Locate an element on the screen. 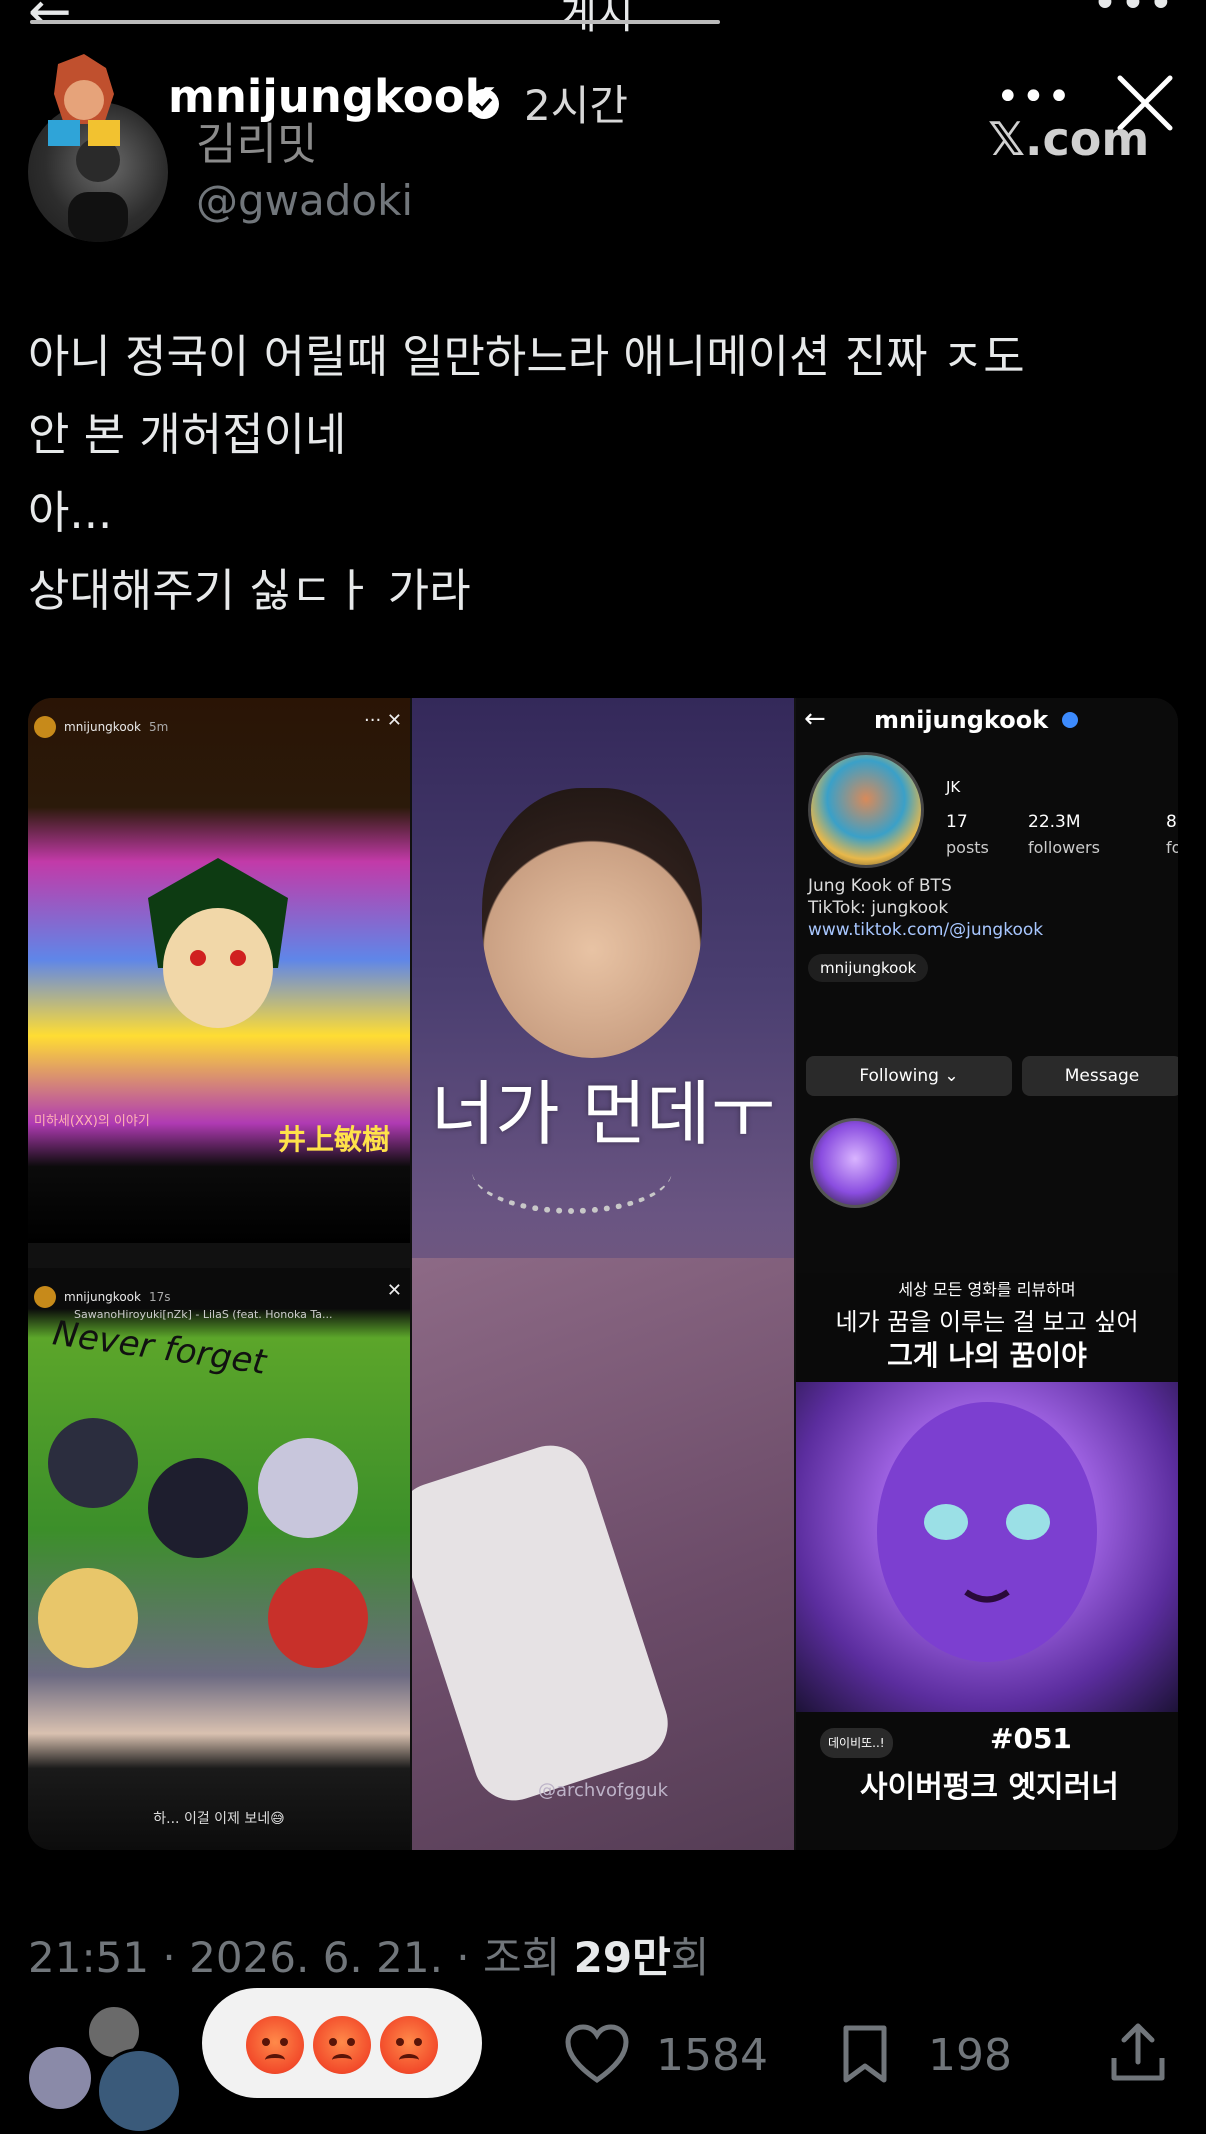 Image resolution: width=1206 pixels, height=2134 pixels. reactor-avatars is located at coordinates (106, 2069).